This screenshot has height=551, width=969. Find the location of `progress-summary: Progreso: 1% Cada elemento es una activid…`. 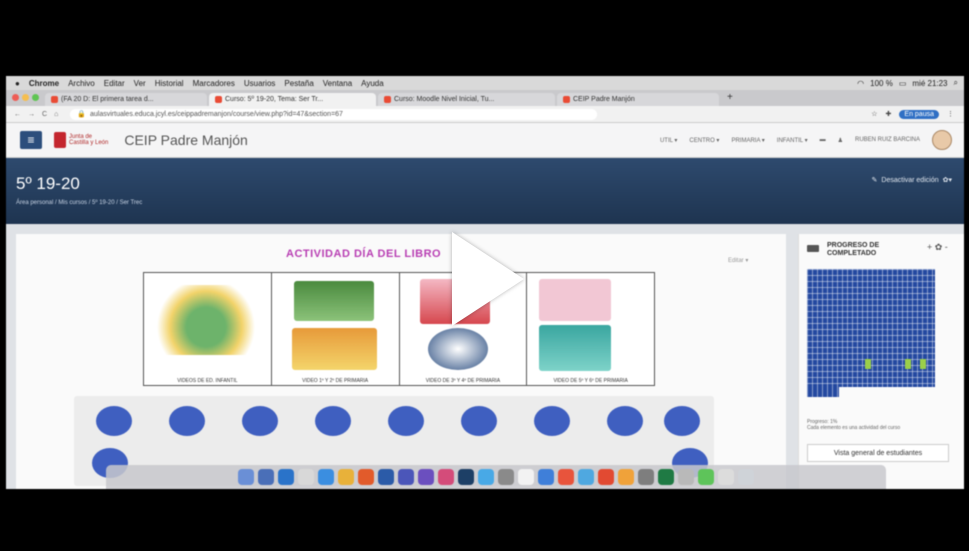

progress-summary: Progreso: 1% Cada elemento es una activid… is located at coordinates (872, 425).